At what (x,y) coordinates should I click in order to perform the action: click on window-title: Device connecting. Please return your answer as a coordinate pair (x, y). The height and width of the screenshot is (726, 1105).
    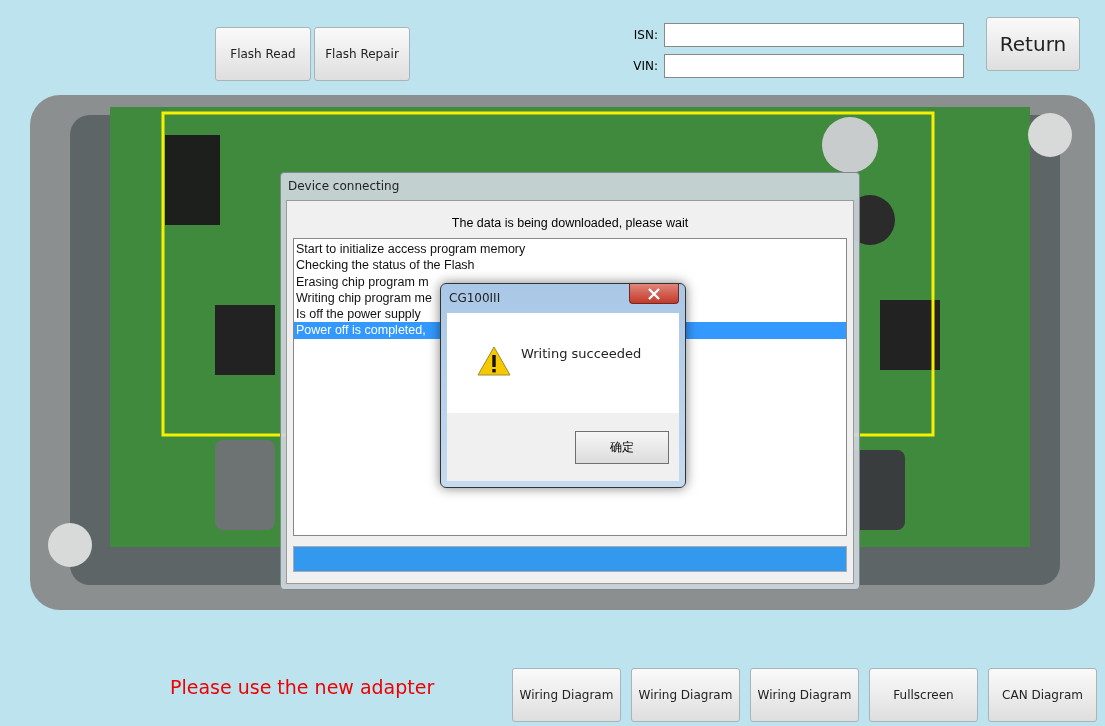
    Looking at the image, I should click on (343, 186).